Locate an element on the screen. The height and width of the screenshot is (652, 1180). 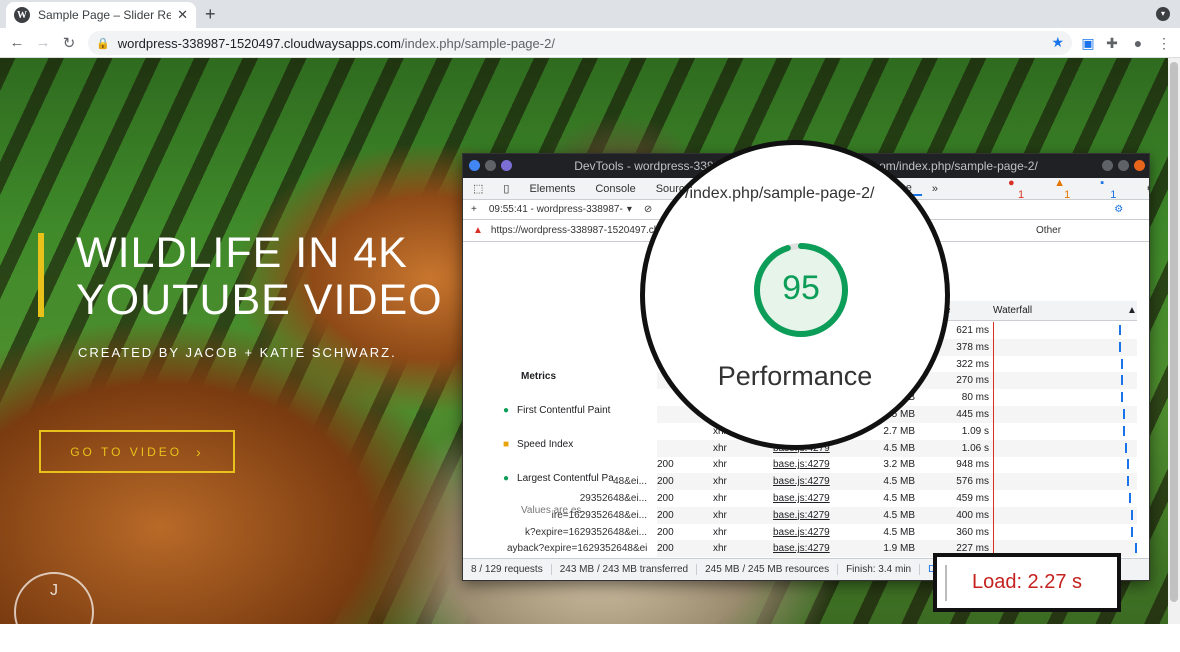
go-to-video-button: GO TO VIDEO › is located at coordinates (137, 451).